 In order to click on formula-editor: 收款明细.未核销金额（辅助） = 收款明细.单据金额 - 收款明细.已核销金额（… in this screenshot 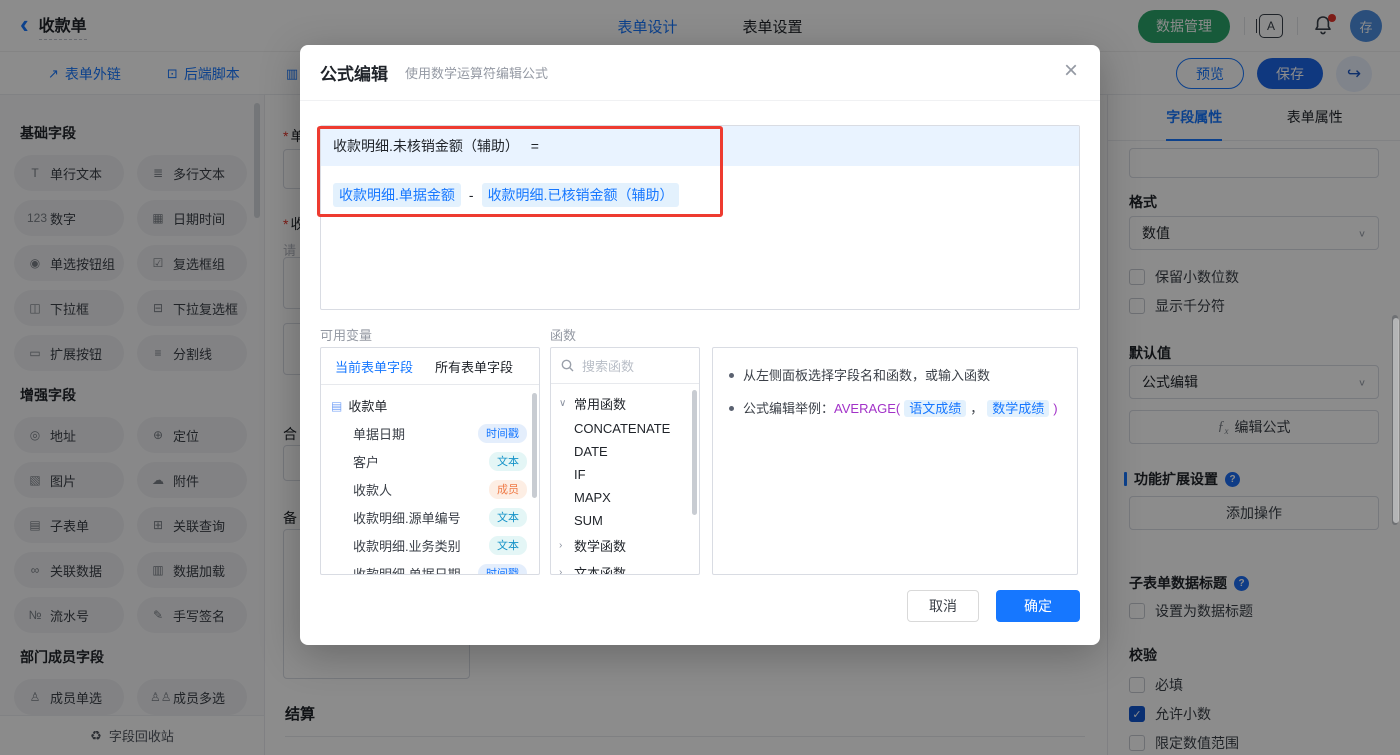, I will do `click(700, 217)`.